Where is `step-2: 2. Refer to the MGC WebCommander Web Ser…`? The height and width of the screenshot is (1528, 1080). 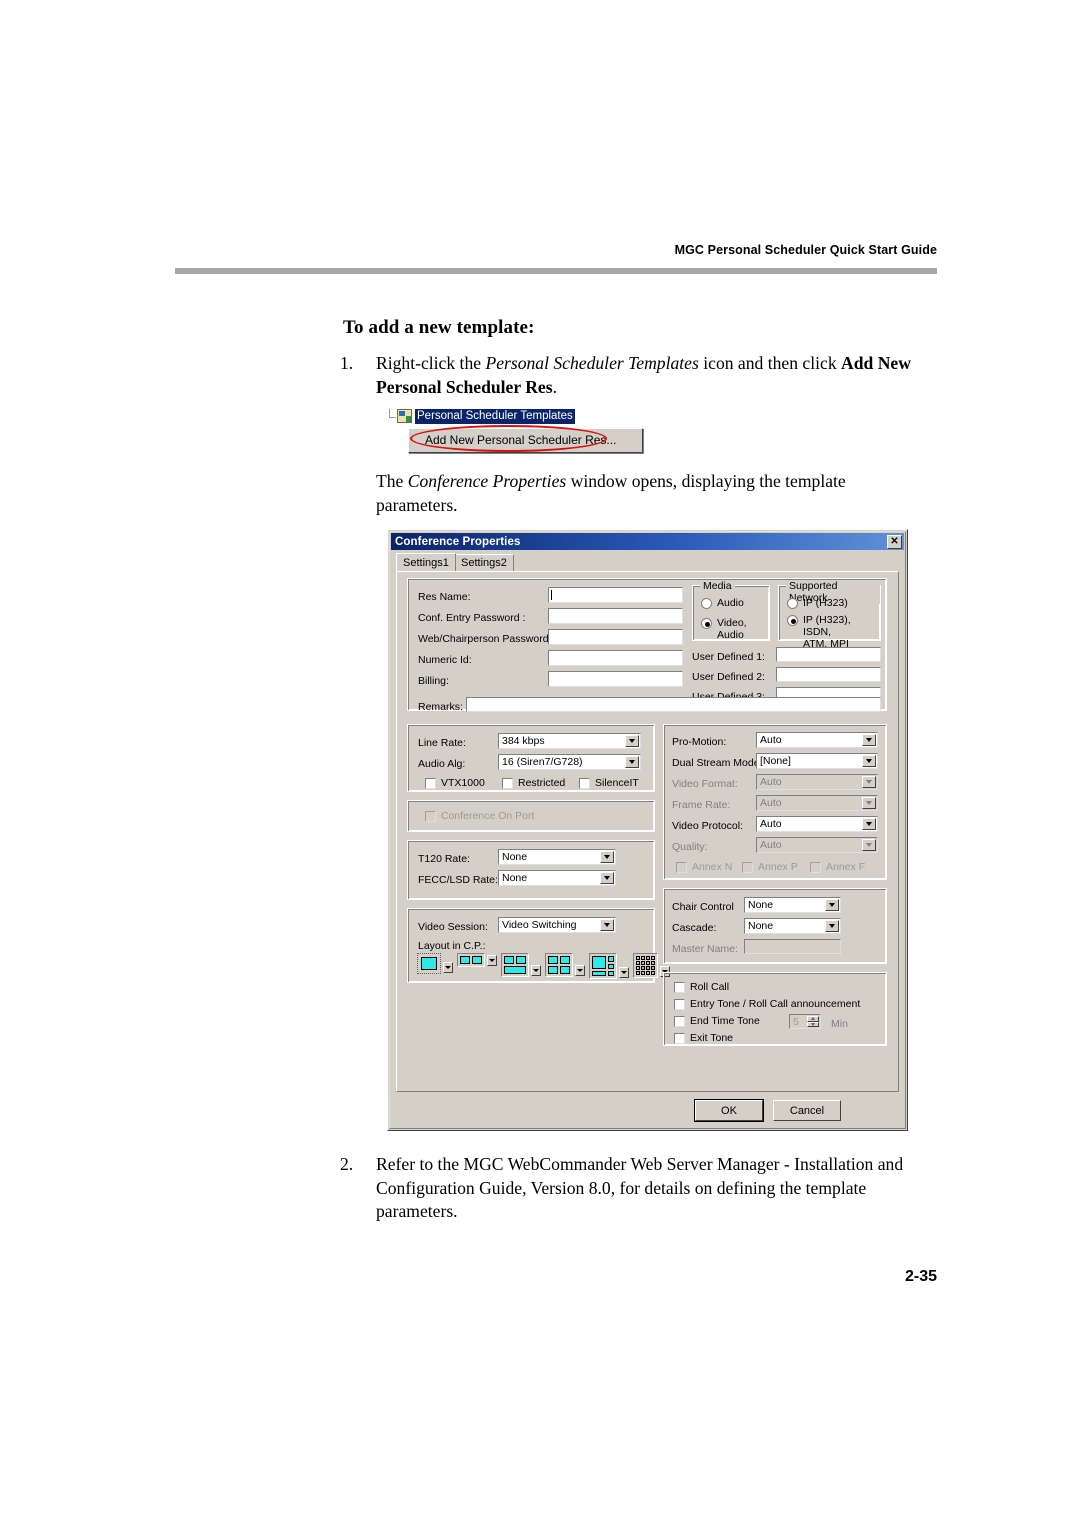 step-2: 2. Refer to the MGC WebCommander Web Ser… is located at coordinates (640, 1188).